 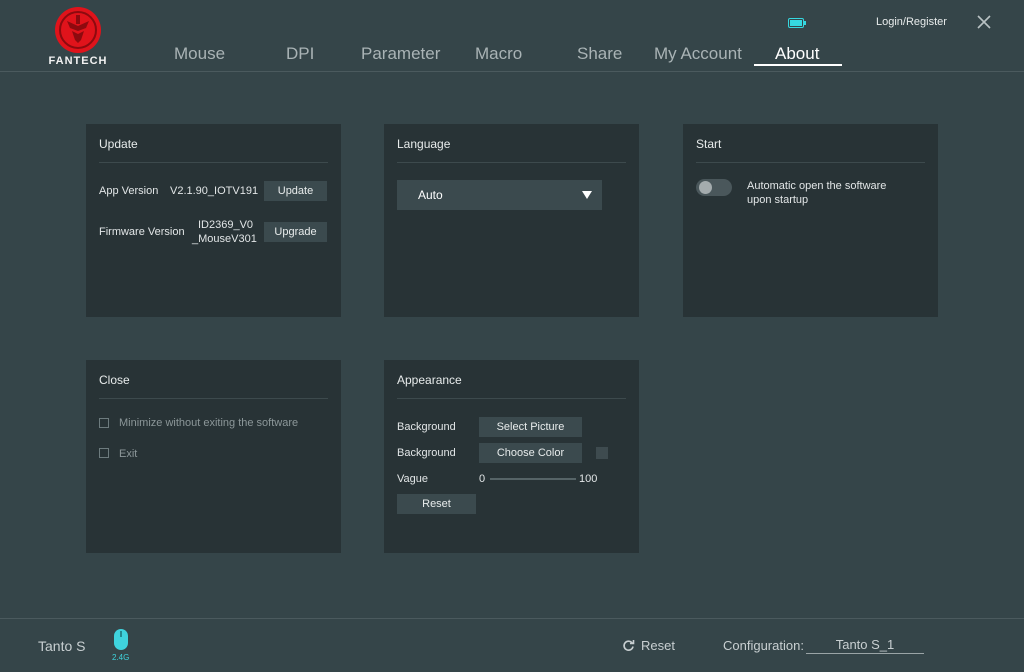 What do you see at coordinates (62, 646) in the screenshot?
I see `device-name: Tanto S` at bounding box center [62, 646].